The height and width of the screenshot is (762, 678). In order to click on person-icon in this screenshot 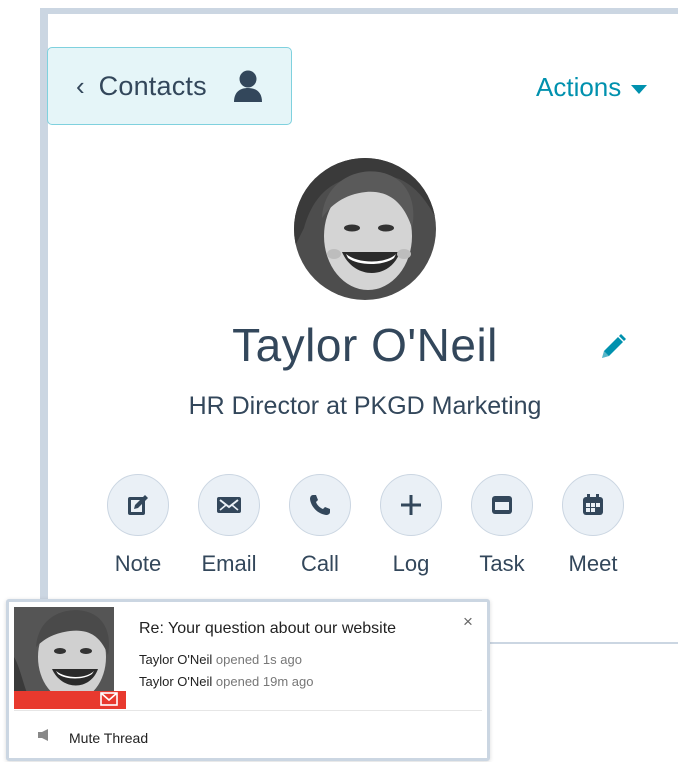, I will do `click(248, 86)`.